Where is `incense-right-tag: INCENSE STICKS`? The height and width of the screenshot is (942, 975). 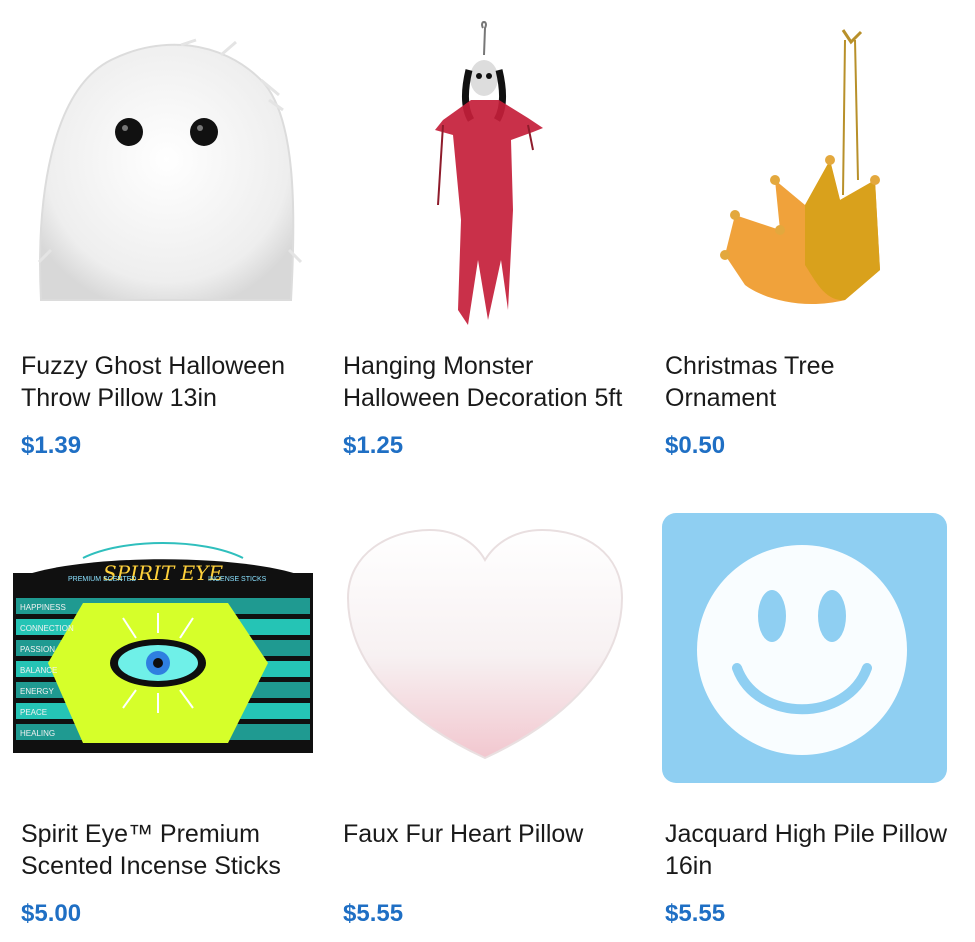 incense-right-tag: INCENSE STICKS is located at coordinates (237, 579).